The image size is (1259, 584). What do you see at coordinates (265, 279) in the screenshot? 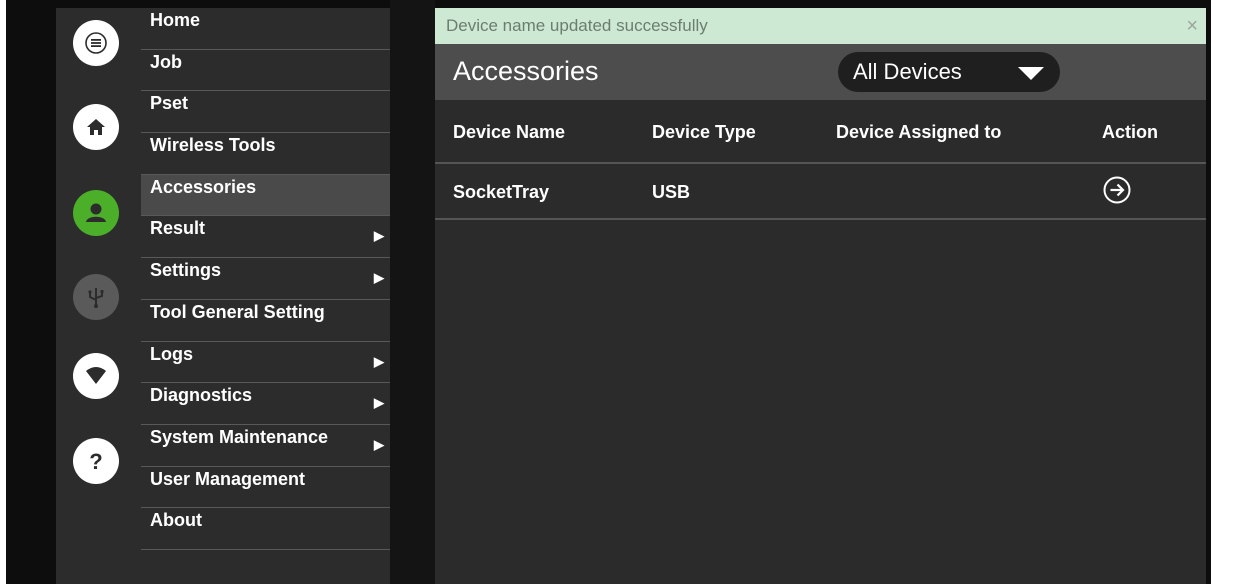
I see `sidebar-item-settings: Settings ▶` at bounding box center [265, 279].